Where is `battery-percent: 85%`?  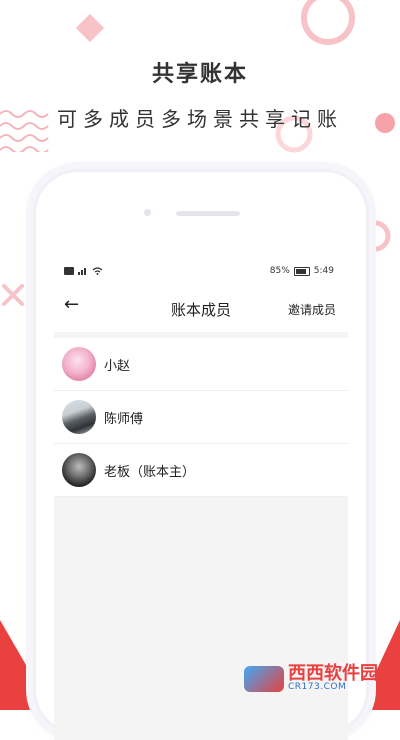
battery-percent: 85% is located at coordinates (279, 271).